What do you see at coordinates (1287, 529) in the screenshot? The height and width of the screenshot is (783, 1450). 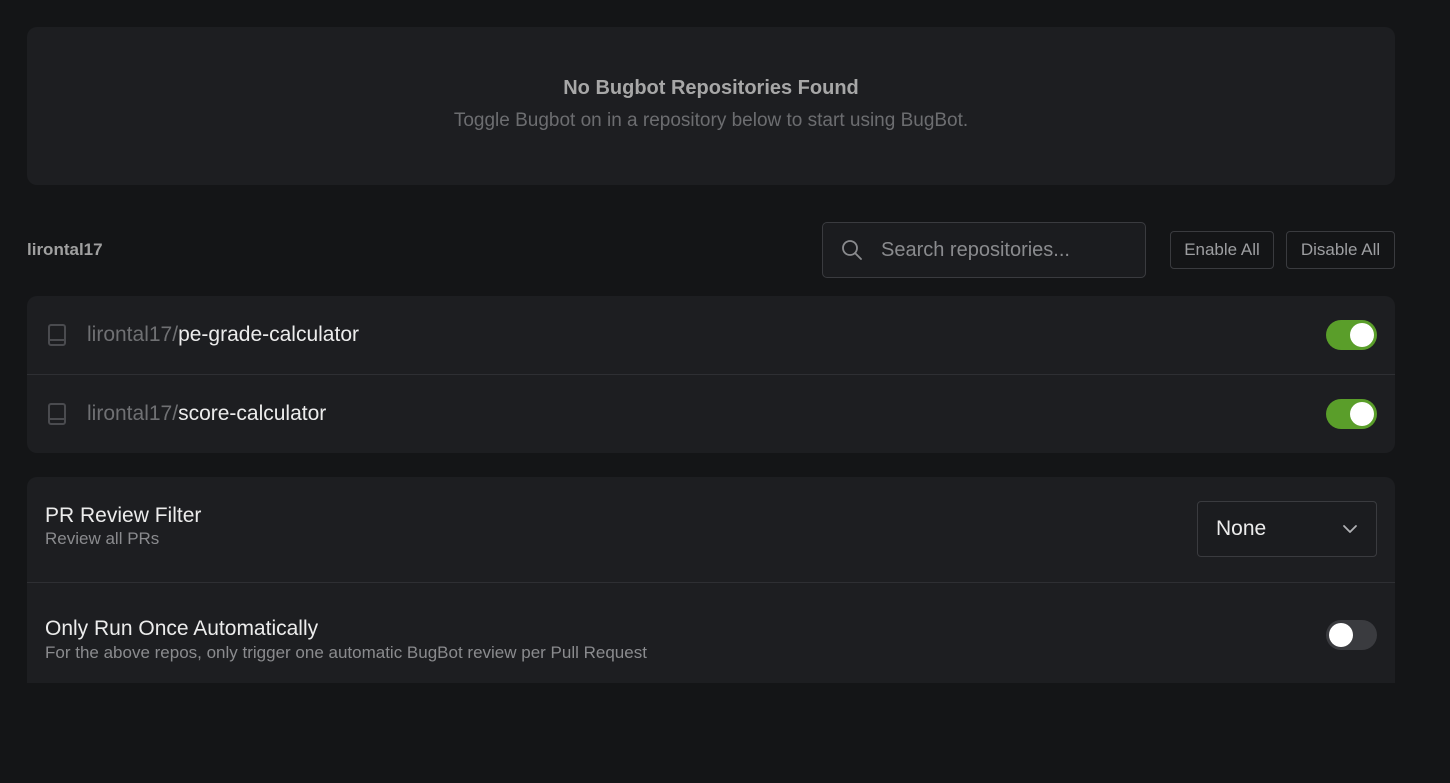 I see `pr-review-filter-select: None` at bounding box center [1287, 529].